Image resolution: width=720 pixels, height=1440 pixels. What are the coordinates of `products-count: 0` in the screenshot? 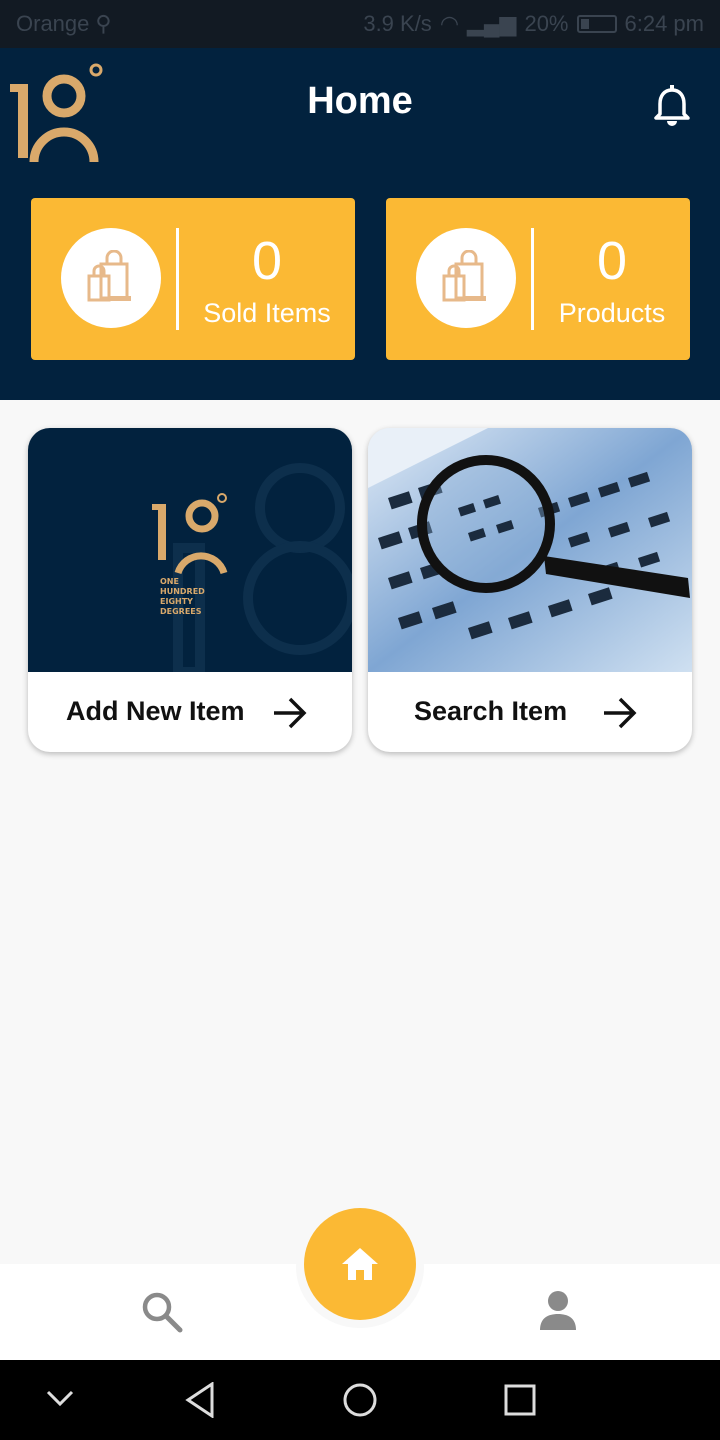 It's located at (612, 261).